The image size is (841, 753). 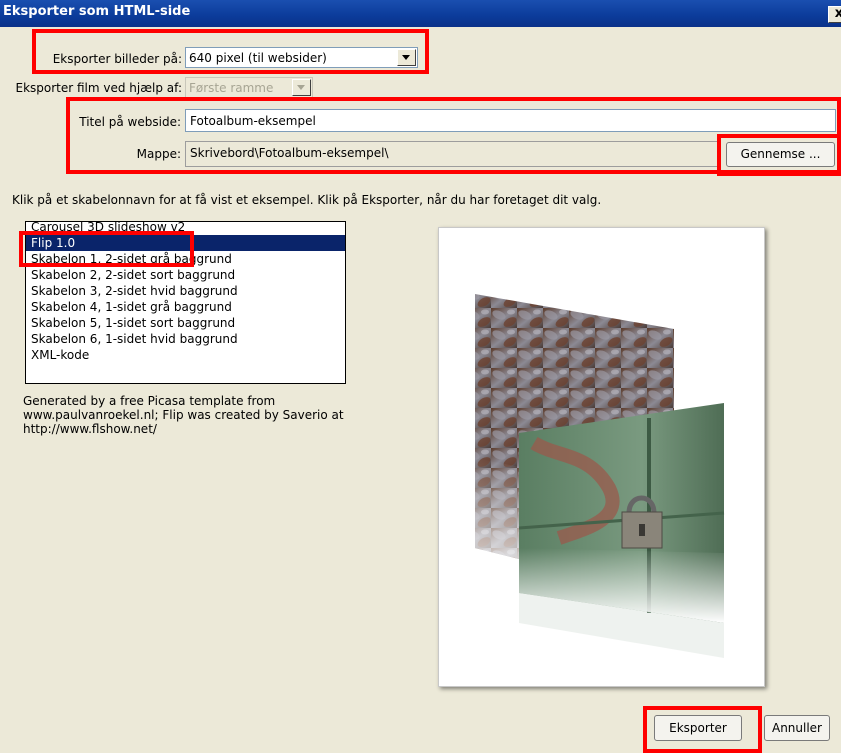 What do you see at coordinates (90, 429) in the screenshot?
I see `credits-line: http://www.flshow.net/` at bounding box center [90, 429].